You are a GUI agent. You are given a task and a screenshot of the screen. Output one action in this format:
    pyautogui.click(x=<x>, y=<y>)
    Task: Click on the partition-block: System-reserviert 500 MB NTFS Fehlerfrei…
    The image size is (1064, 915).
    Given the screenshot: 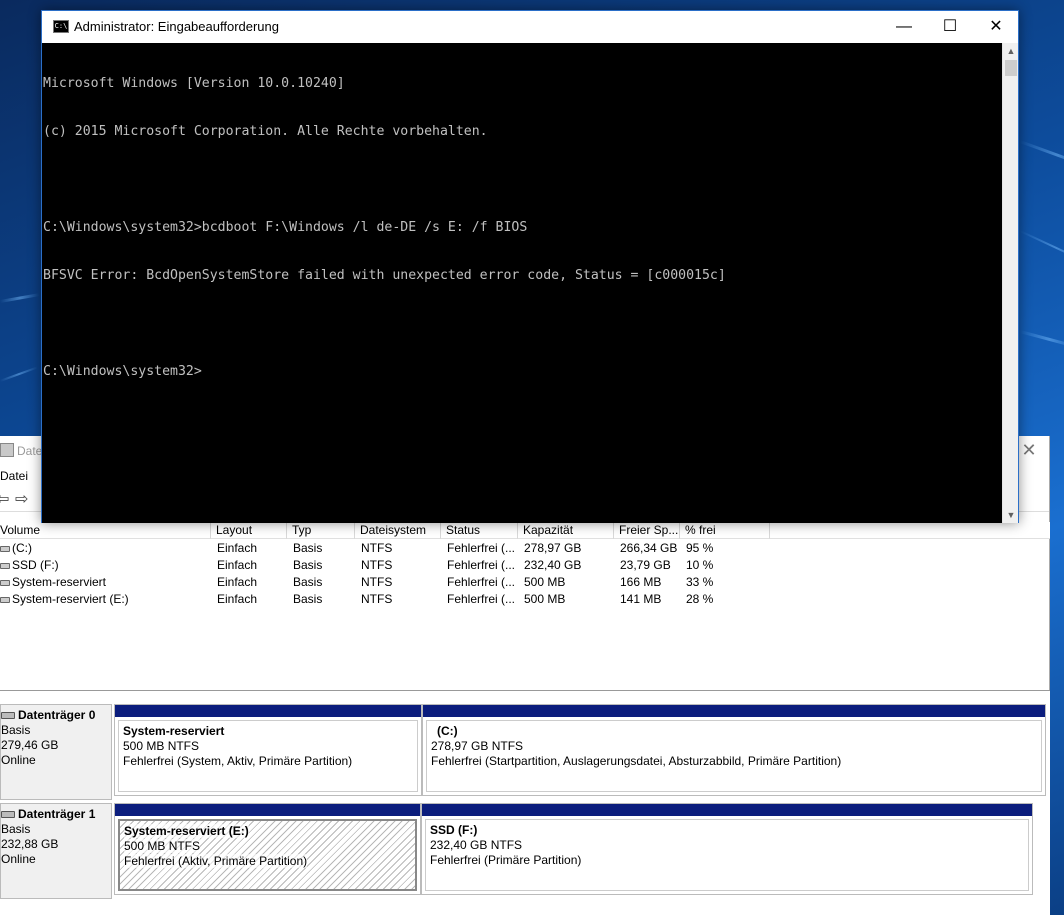 What is the action you would take?
    pyautogui.click(x=268, y=750)
    